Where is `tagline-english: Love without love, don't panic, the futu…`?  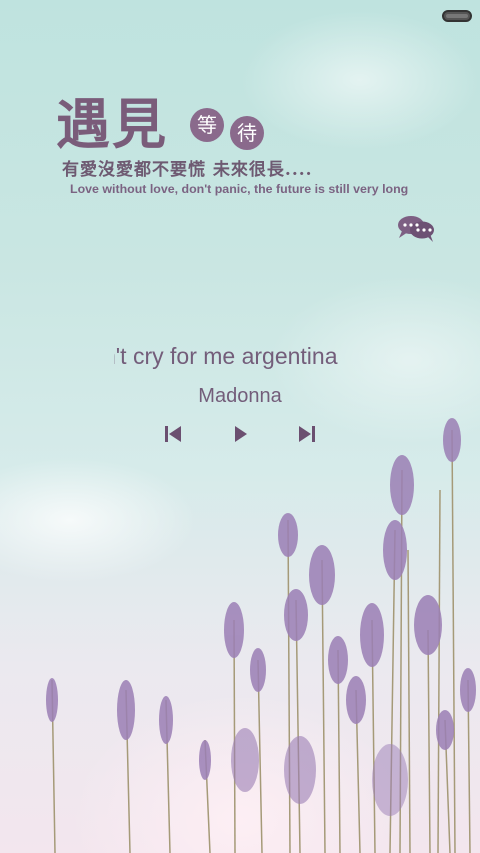 tagline-english: Love without love, don't panic, the futu… is located at coordinates (239, 189).